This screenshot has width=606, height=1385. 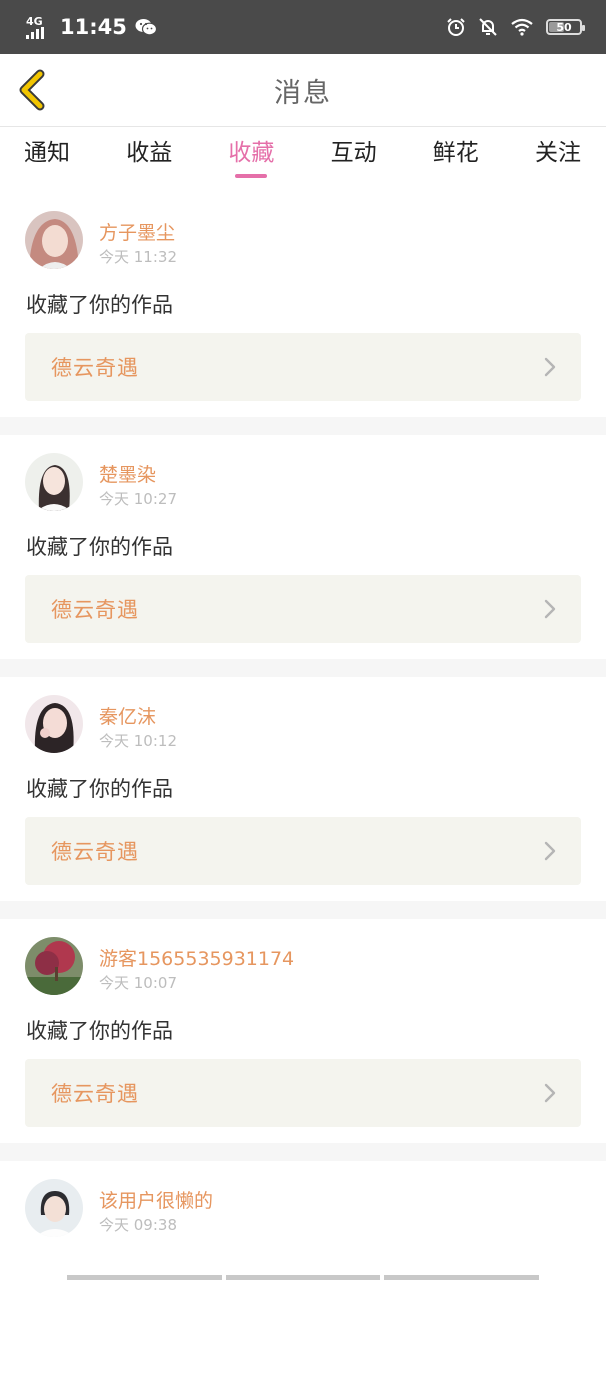 I want to click on tab-flowers: 鲜花, so click(x=456, y=155).